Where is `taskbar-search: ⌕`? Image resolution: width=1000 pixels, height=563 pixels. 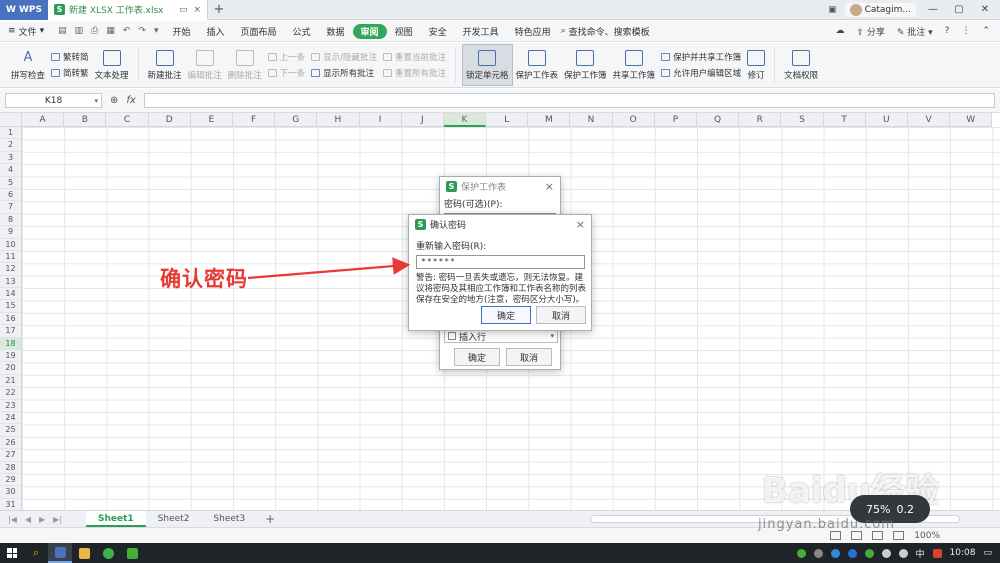
taskbar-search: ⌕ is located at coordinates (36, 553).